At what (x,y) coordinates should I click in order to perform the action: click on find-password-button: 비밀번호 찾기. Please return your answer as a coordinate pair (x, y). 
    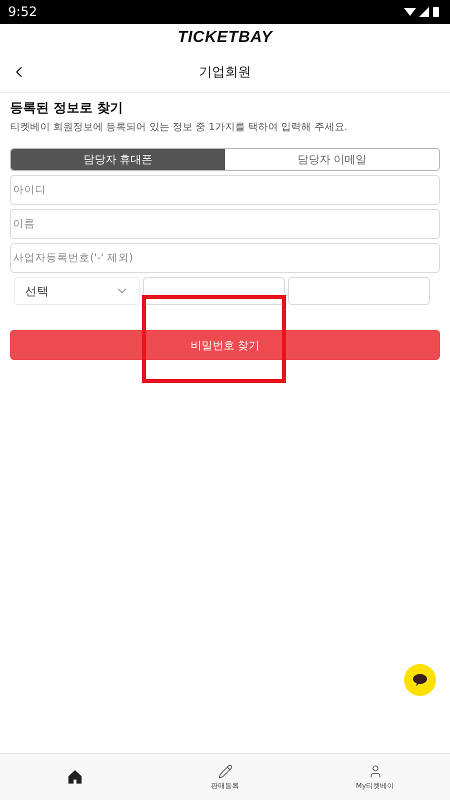
    Looking at the image, I should click on (225, 344).